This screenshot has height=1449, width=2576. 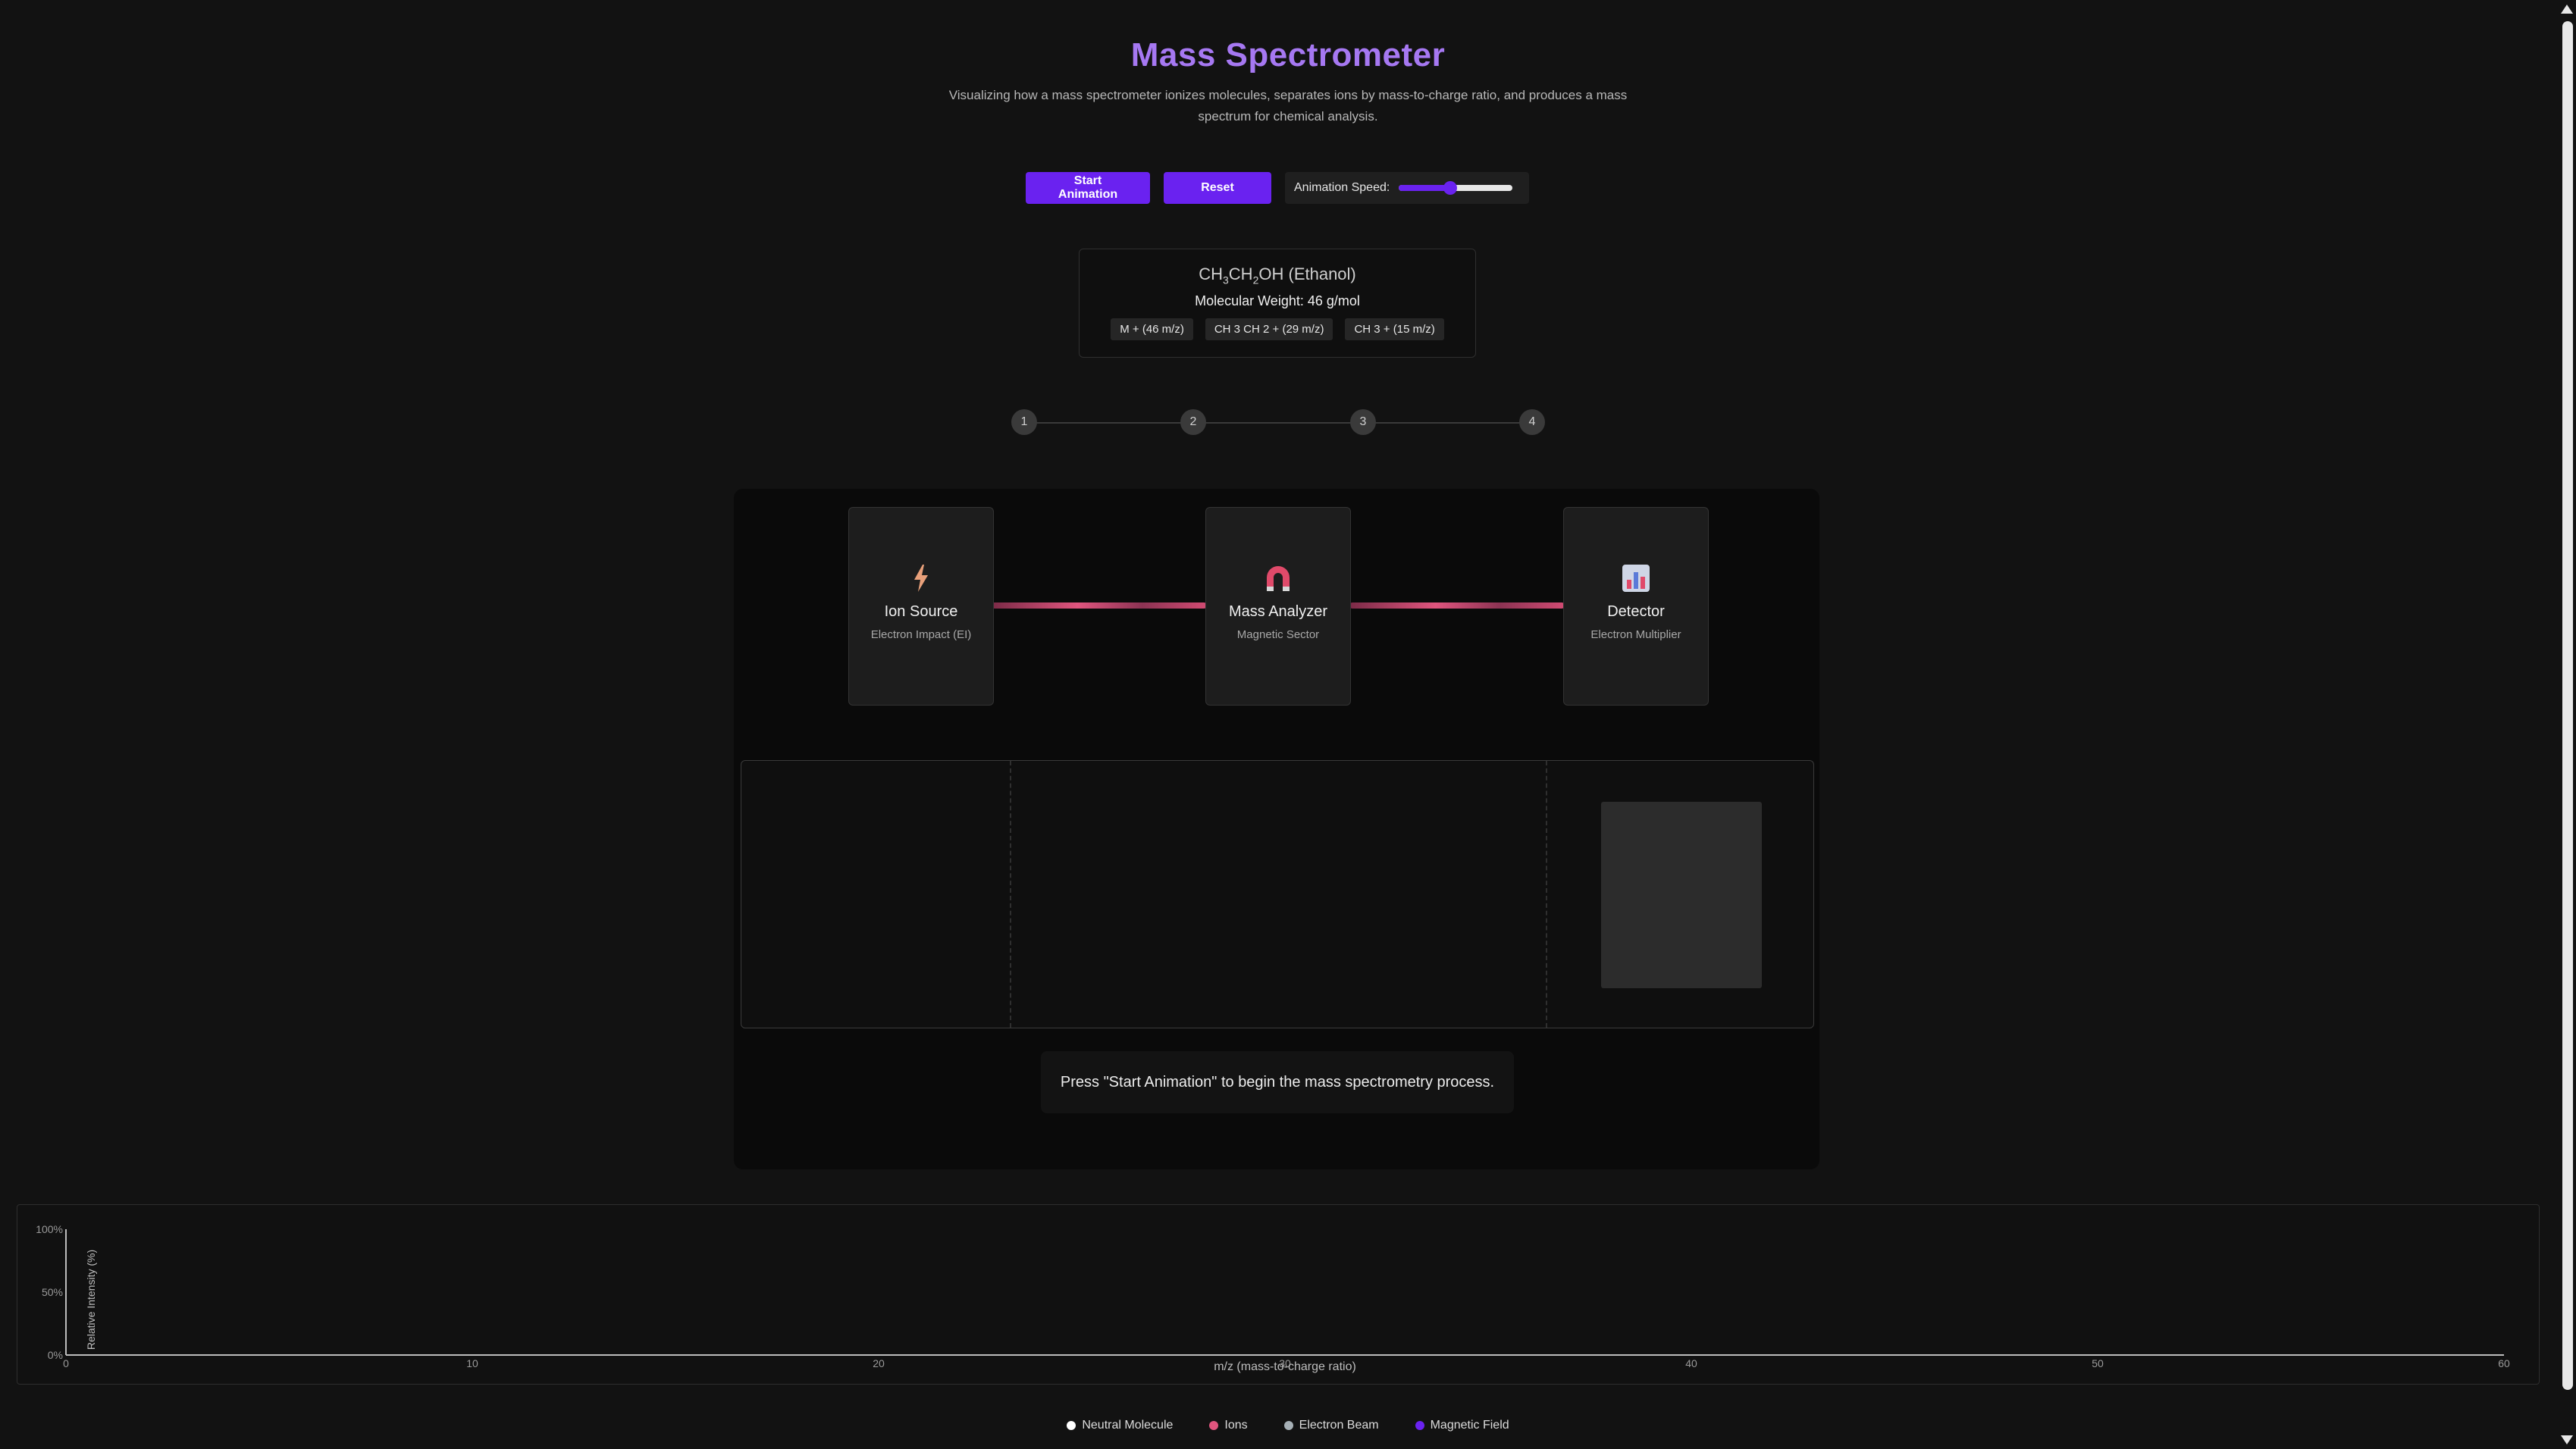 I want to click on step-3: 3, so click(x=1363, y=422).